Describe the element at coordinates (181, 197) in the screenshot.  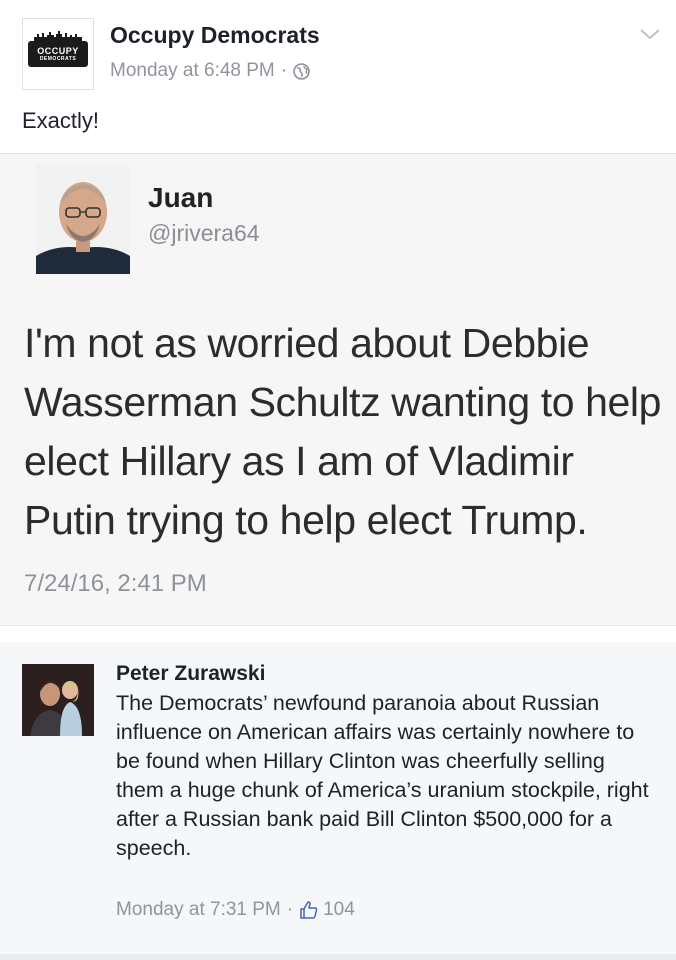
I see `tweet-author-name: Juan` at that location.